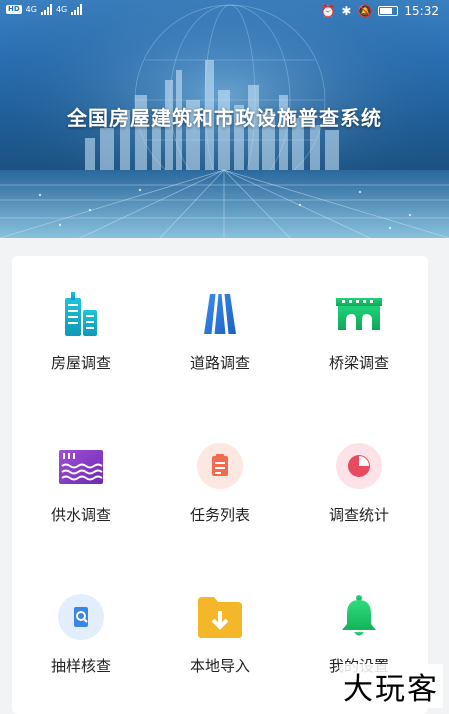 The height and width of the screenshot is (714, 449). What do you see at coordinates (81, 617) in the screenshot?
I see `sample-check-icon` at bounding box center [81, 617].